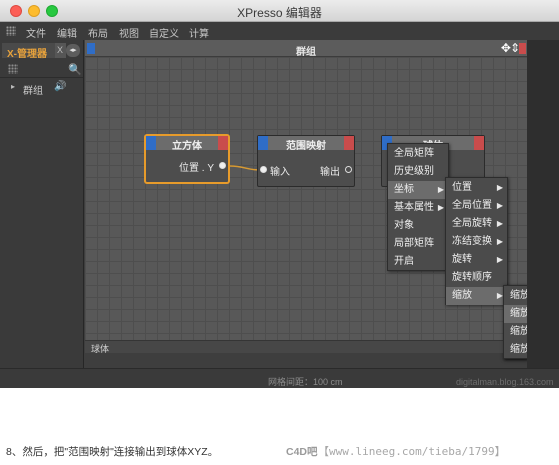 This screenshot has height=465, width=559. What do you see at coordinates (306, 347) in the screenshot?
I see `editor-footer: 球体` at bounding box center [306, 347].